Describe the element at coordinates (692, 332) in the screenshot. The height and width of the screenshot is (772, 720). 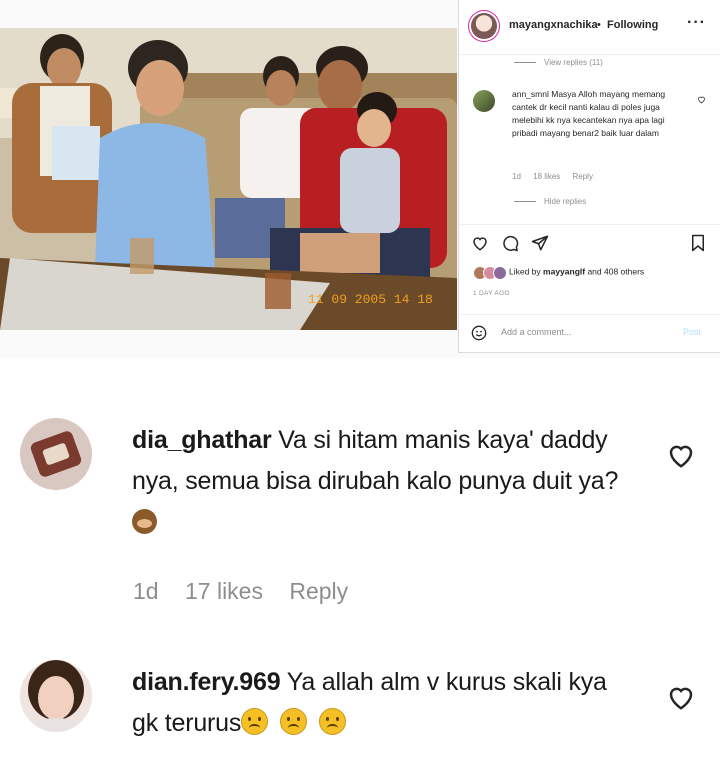
I see `post-comment-button: Post` at that location.